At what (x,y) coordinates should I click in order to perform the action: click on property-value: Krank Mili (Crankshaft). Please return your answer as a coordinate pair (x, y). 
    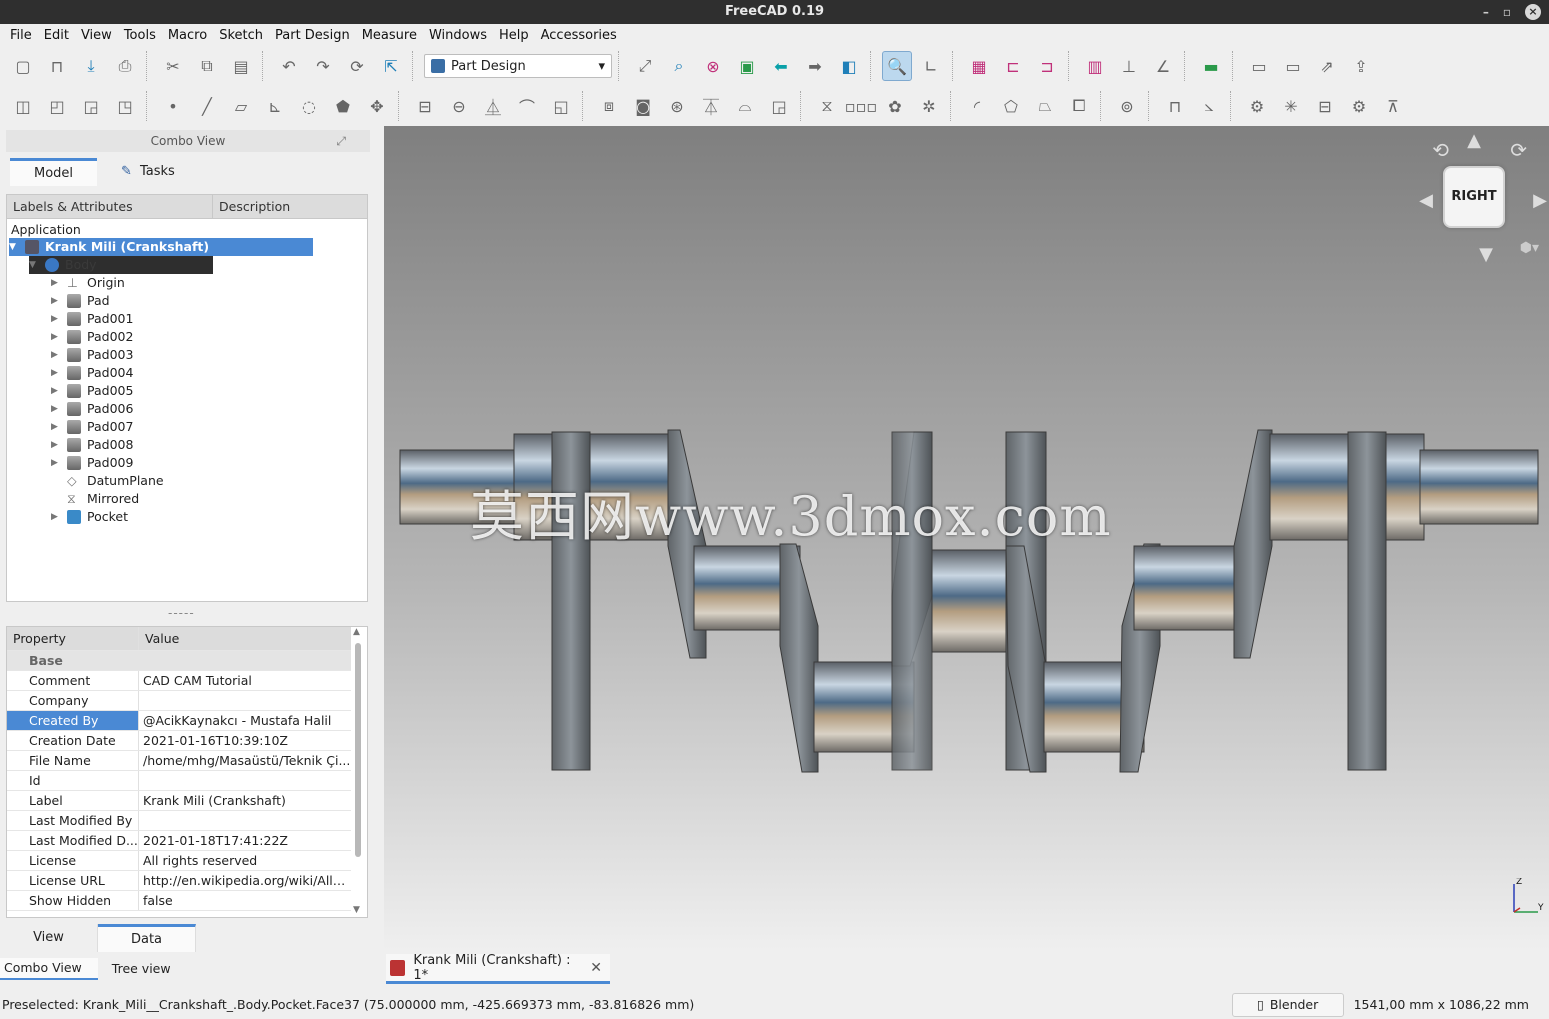
    Looking at the image, I should click on (245, 800).